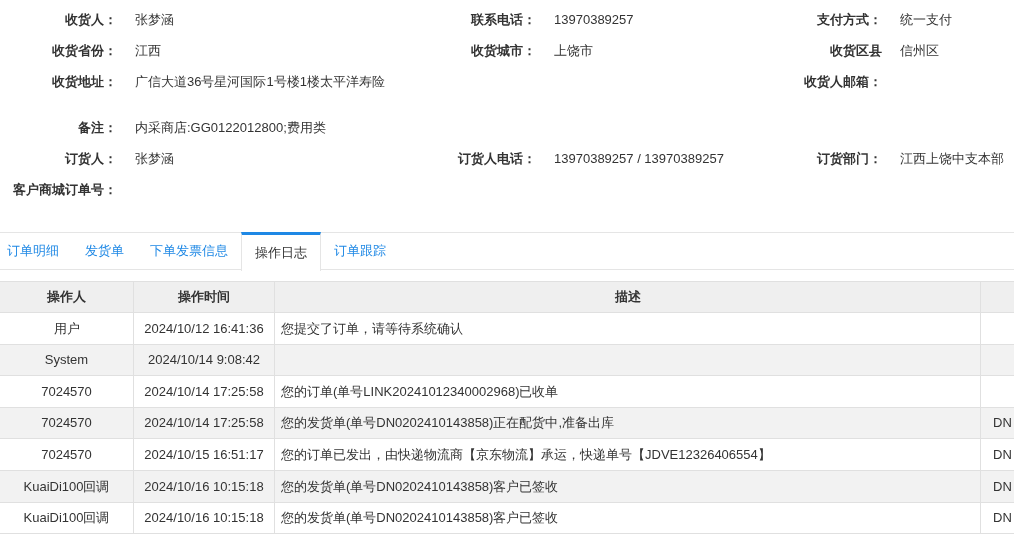 The image size is (1014, 536). I want to click on field-value: 上饶市, so click(573, 50).